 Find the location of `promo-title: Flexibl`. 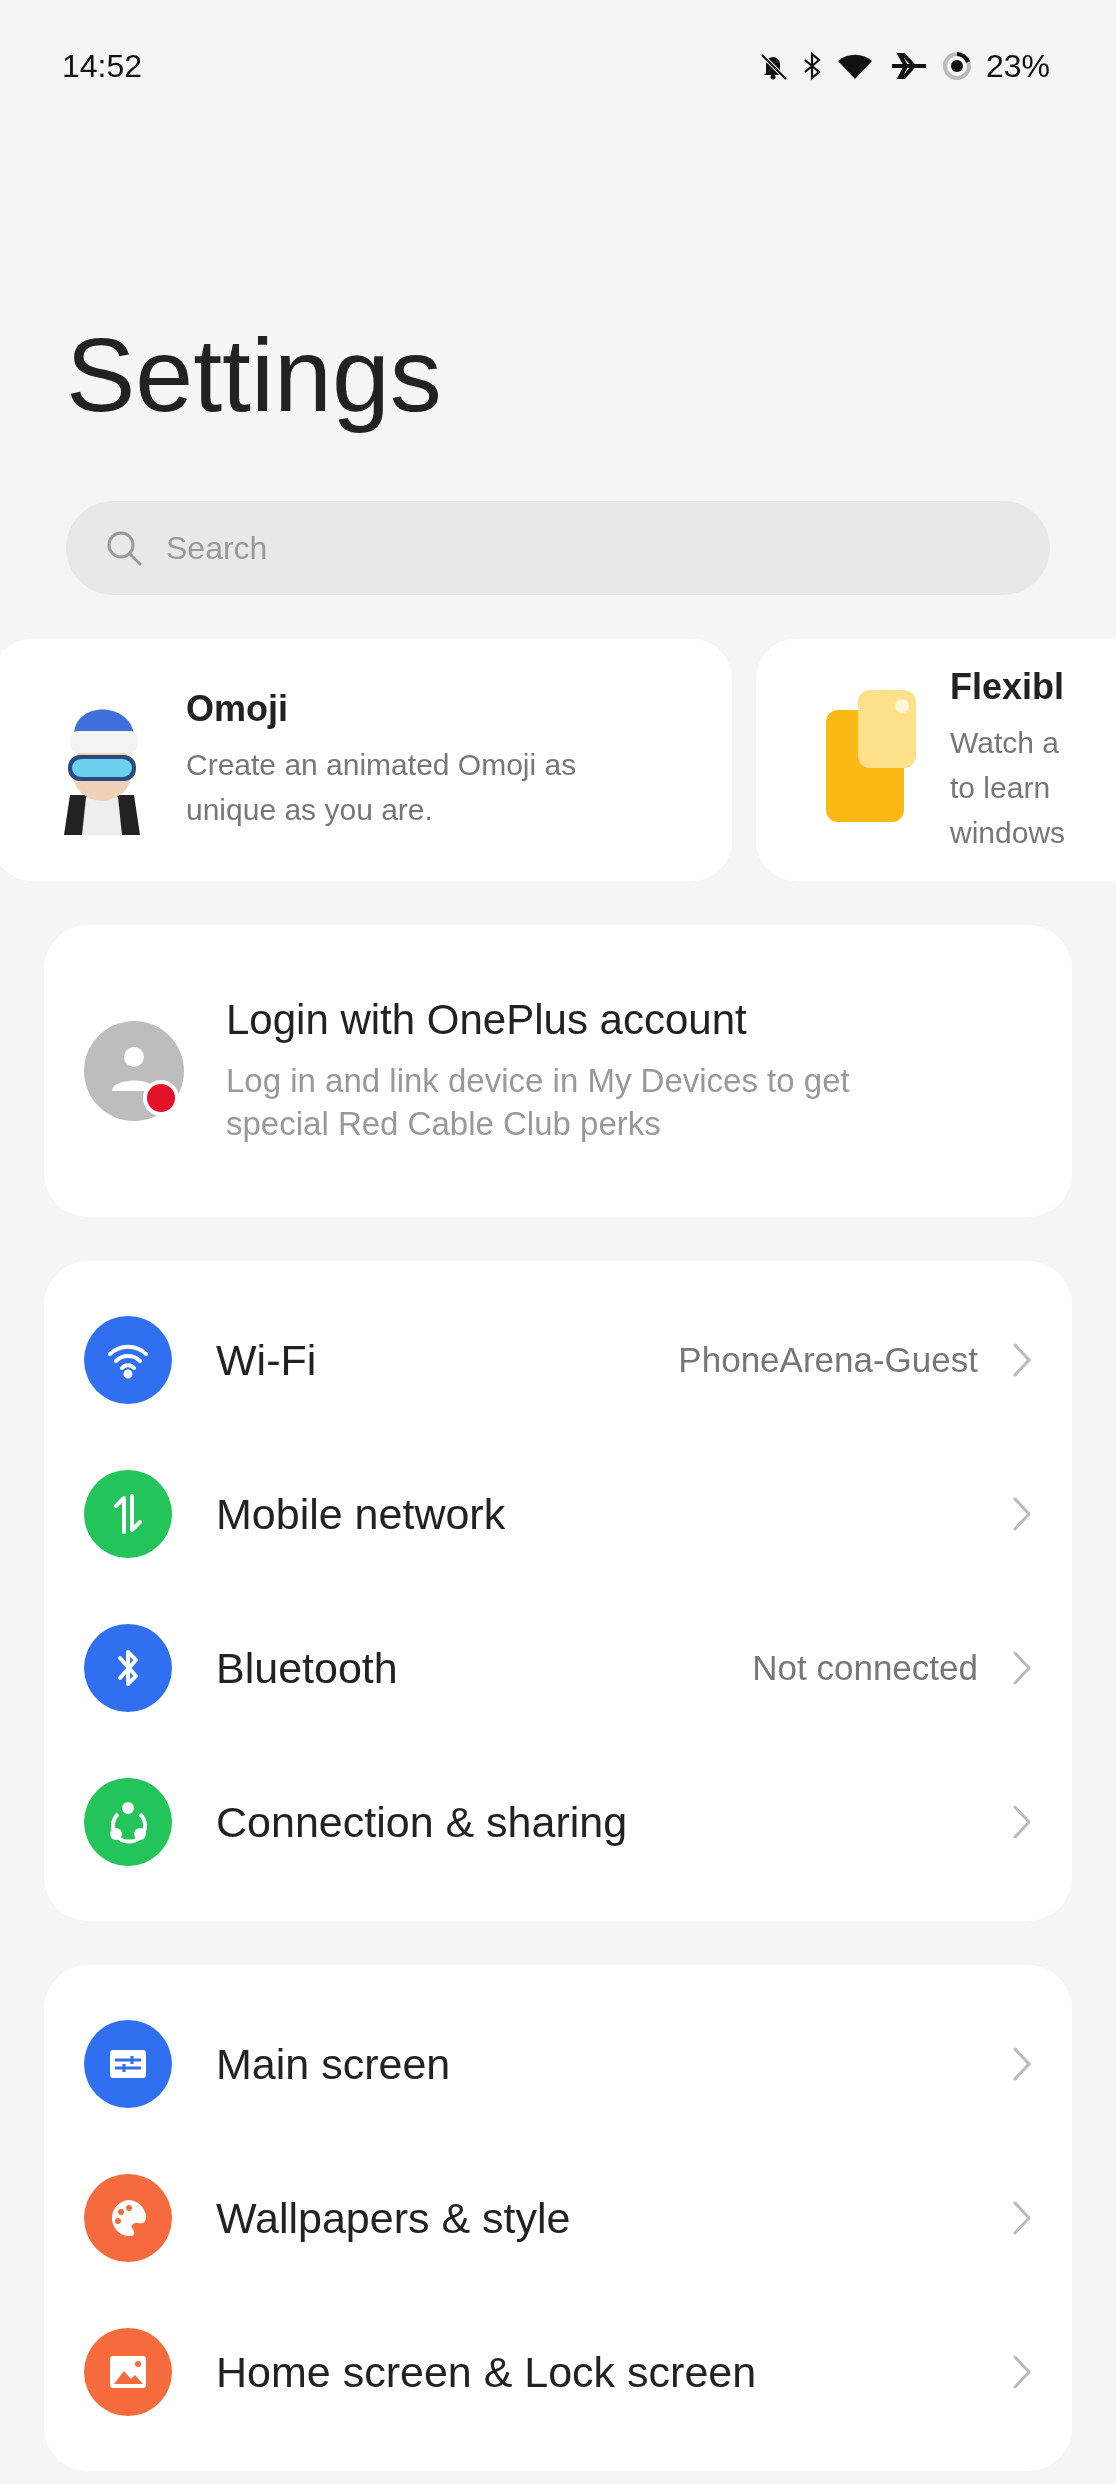

promo-title: Flexibl is located at coordinates (1008, 686).